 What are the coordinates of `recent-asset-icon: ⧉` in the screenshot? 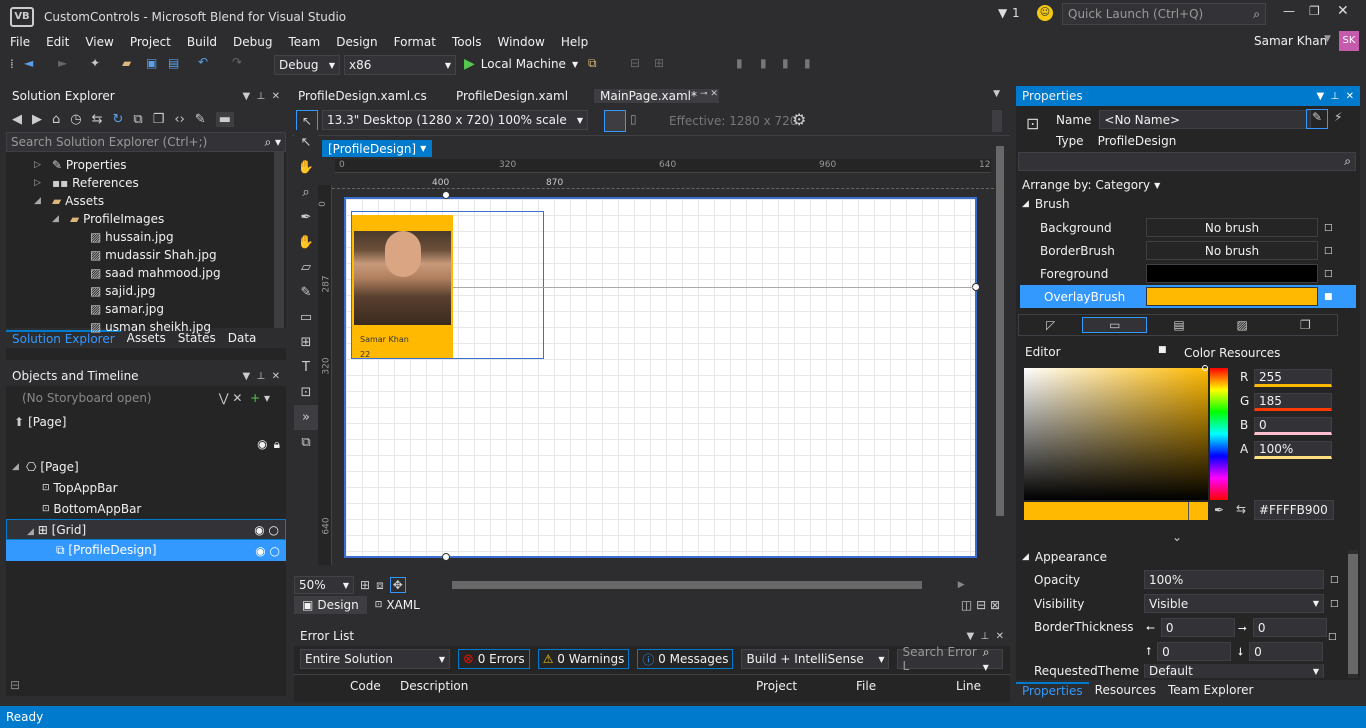 It's located at (306, 442).